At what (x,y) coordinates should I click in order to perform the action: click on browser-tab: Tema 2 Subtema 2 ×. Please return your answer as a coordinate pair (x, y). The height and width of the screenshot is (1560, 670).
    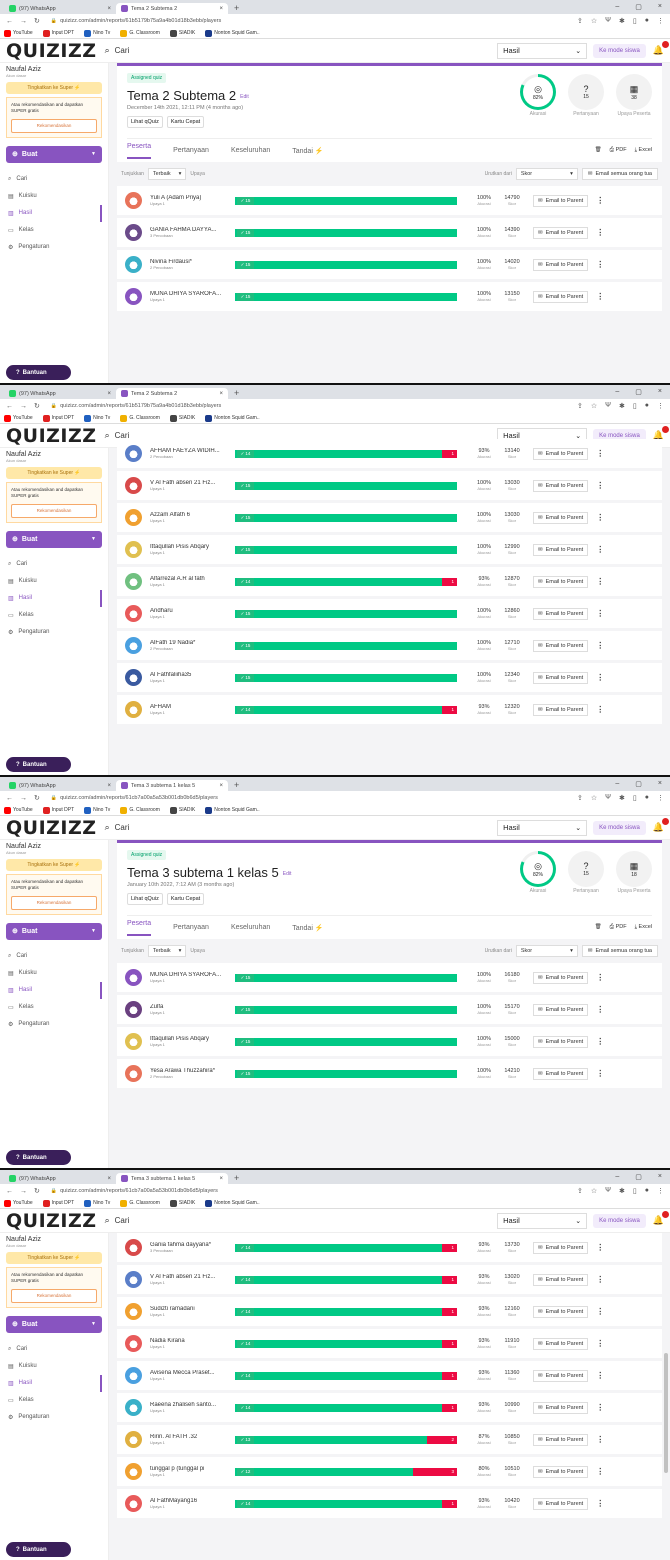
    Looking at the image, I should click on (172, 8).